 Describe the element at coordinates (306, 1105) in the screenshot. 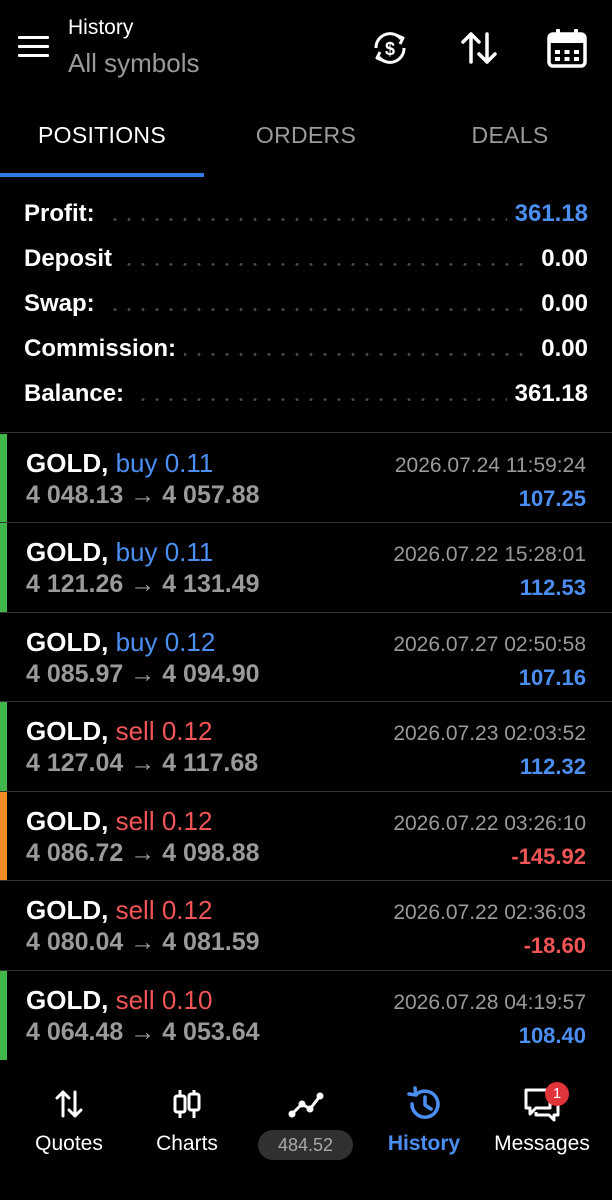

I see `trade-icon` at that location.